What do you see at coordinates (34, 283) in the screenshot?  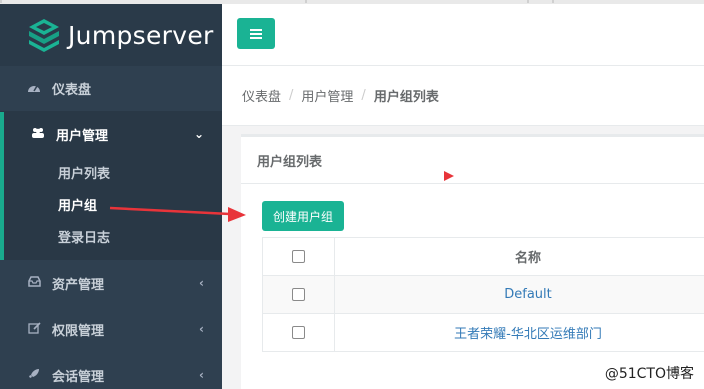 I see `inbox-icon` at bounding box center [34, 283].